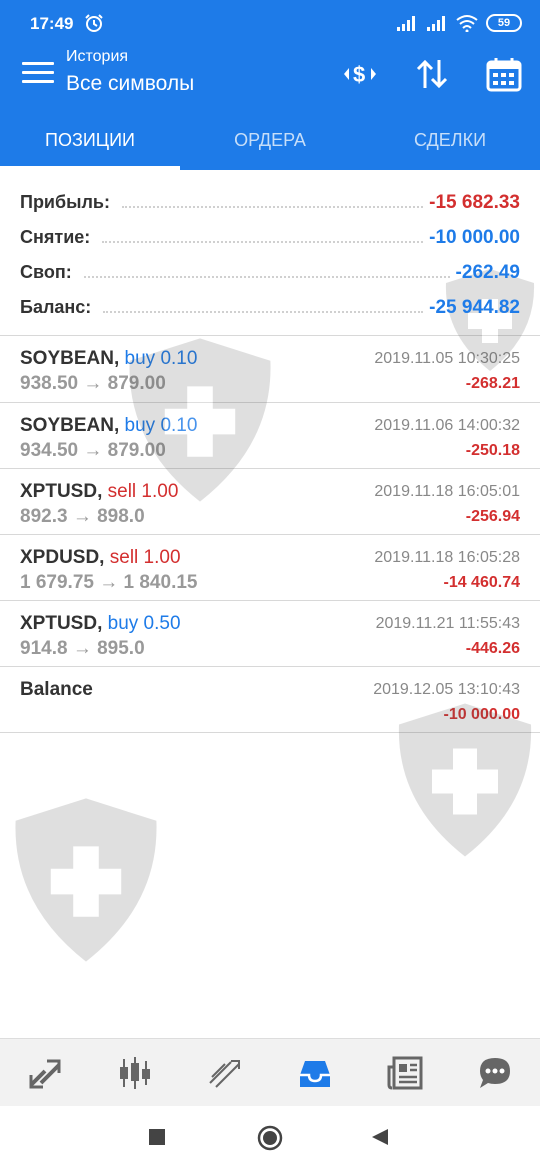  I want to click on trade-date: 2019.11.18 16:05:01, so click(447, 491).